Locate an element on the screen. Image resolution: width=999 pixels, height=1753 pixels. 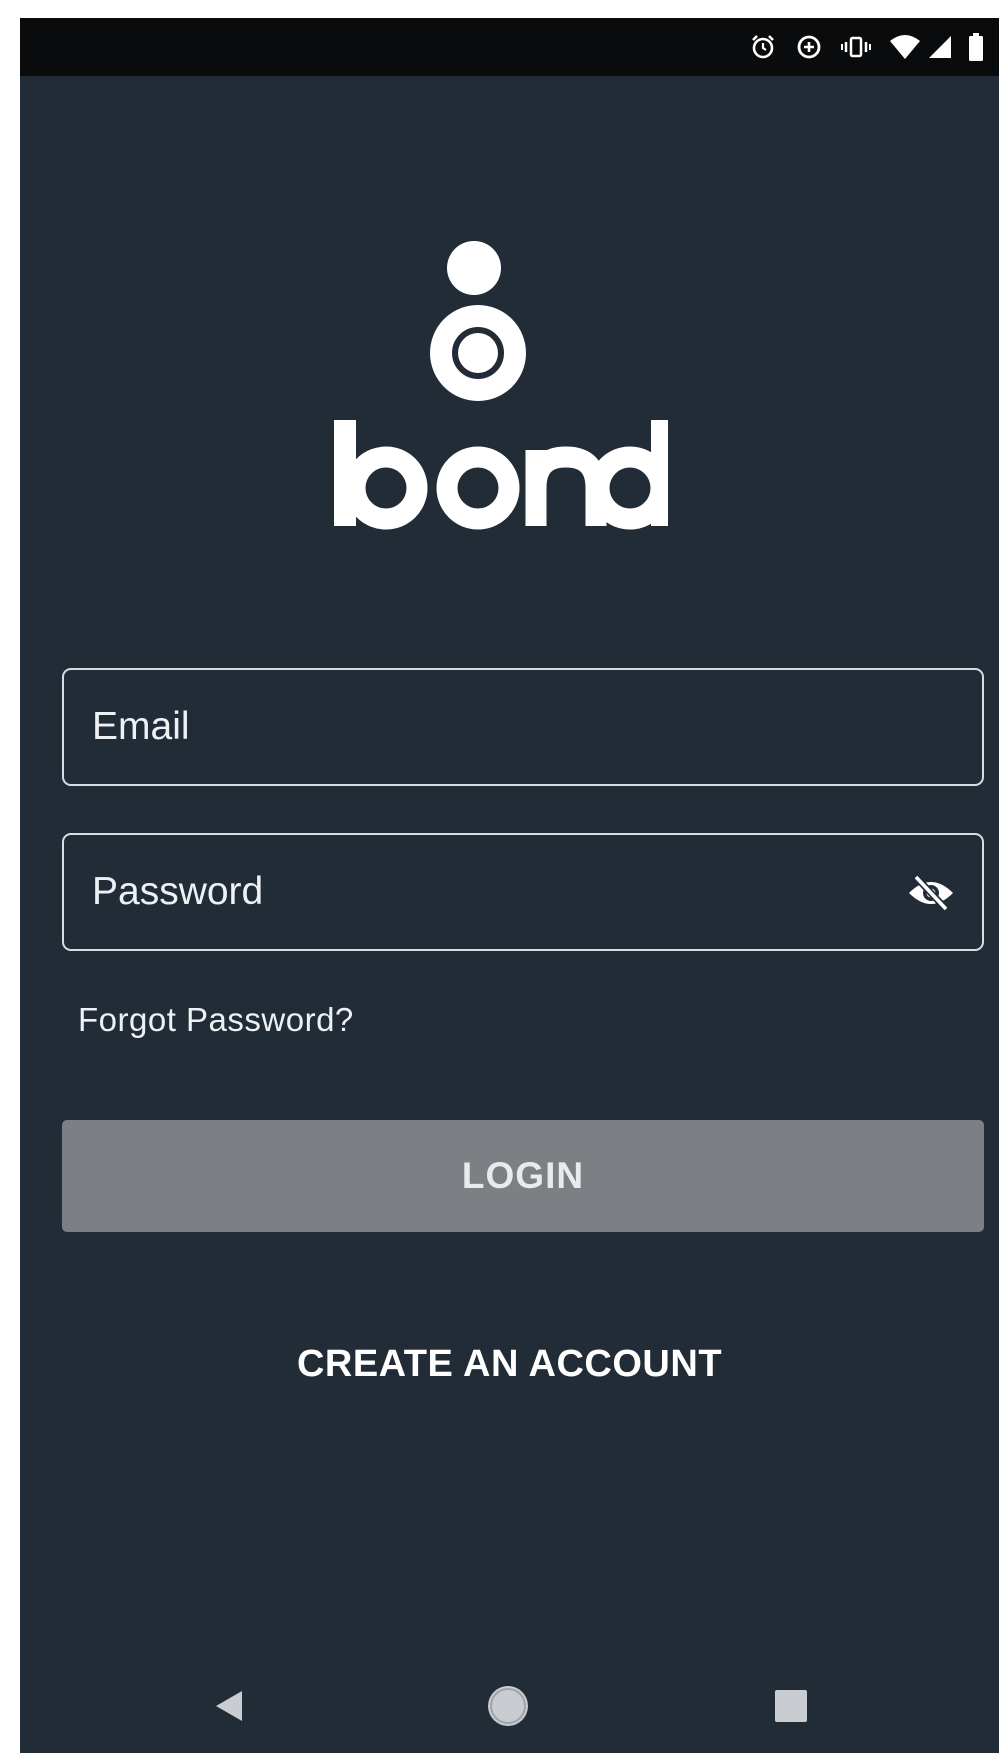
forgot-password-link: Forgot Password? is located at coordinates (216, 1020).